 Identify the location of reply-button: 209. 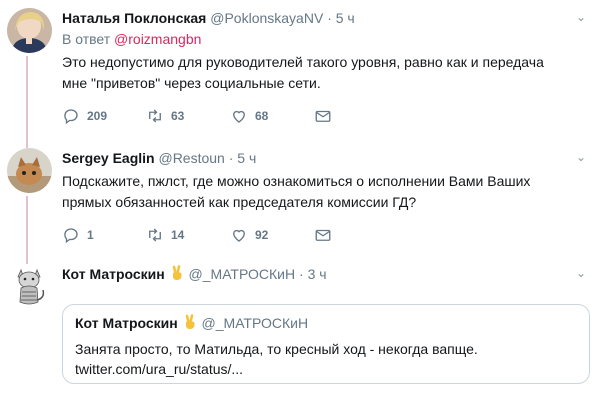
(84, 116).